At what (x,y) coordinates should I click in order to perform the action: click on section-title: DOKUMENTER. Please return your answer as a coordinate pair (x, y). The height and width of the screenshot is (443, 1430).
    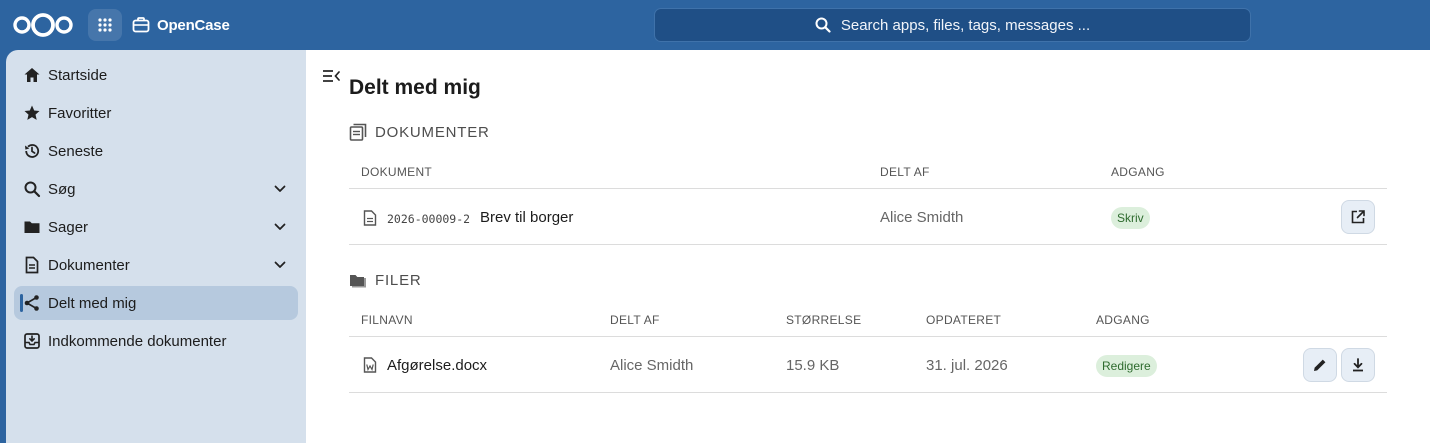
    Looking at the image, I should click on (432, 132).